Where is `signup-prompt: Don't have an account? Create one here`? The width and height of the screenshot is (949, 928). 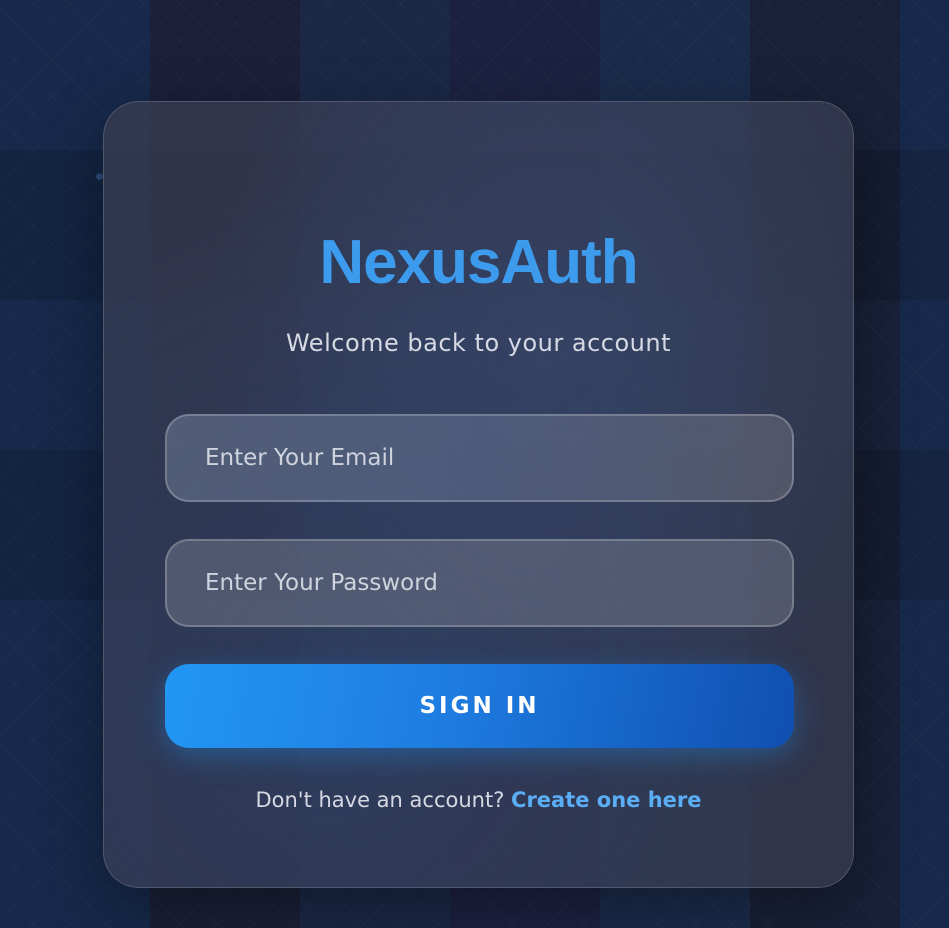 signup-prompt: Don't have an account? Create one here is located at coordinates (478, 800).